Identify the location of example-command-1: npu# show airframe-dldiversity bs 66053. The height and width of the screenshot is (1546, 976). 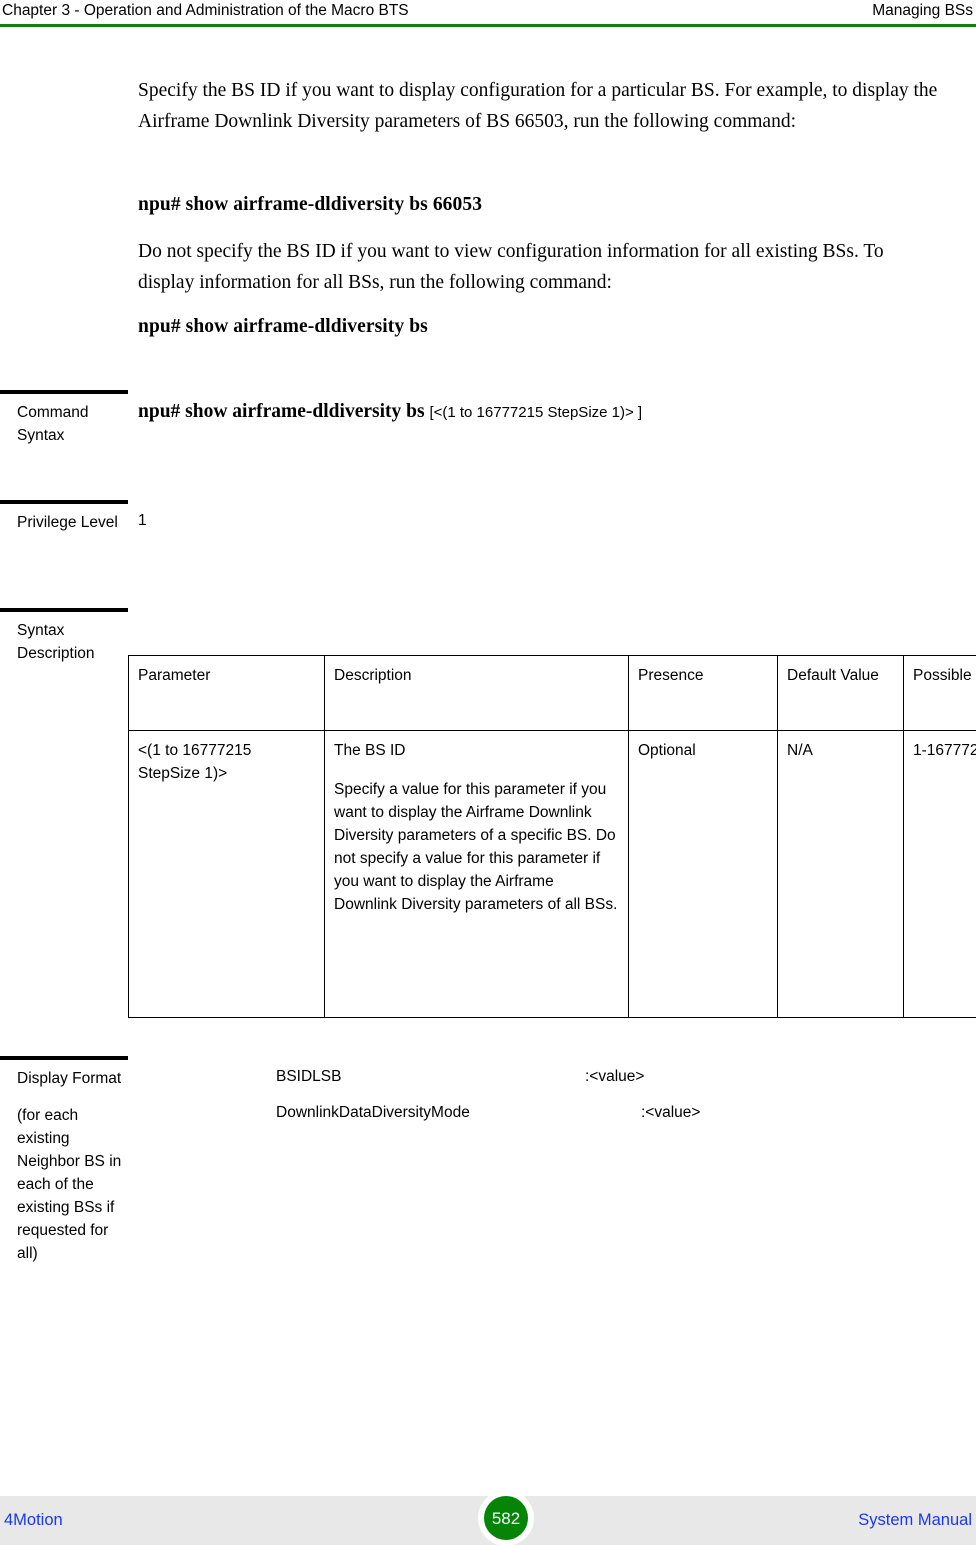
(538, 205).